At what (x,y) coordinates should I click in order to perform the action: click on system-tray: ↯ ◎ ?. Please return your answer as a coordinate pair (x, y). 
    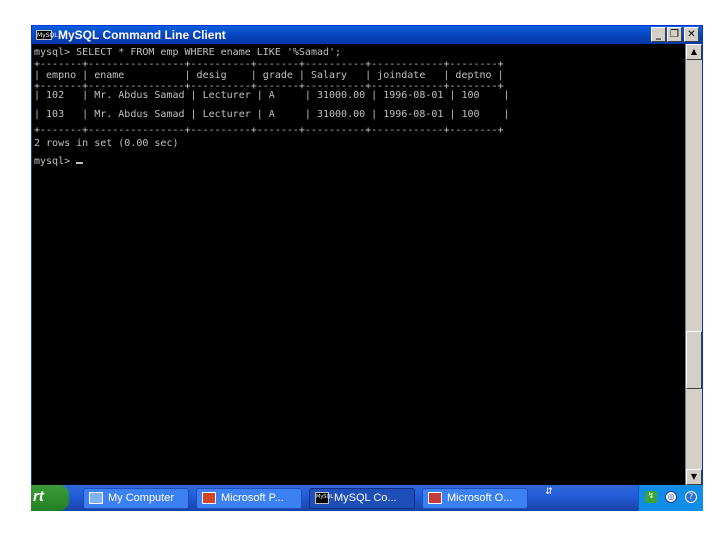
    Looking at the image, I should click on (670, 498).